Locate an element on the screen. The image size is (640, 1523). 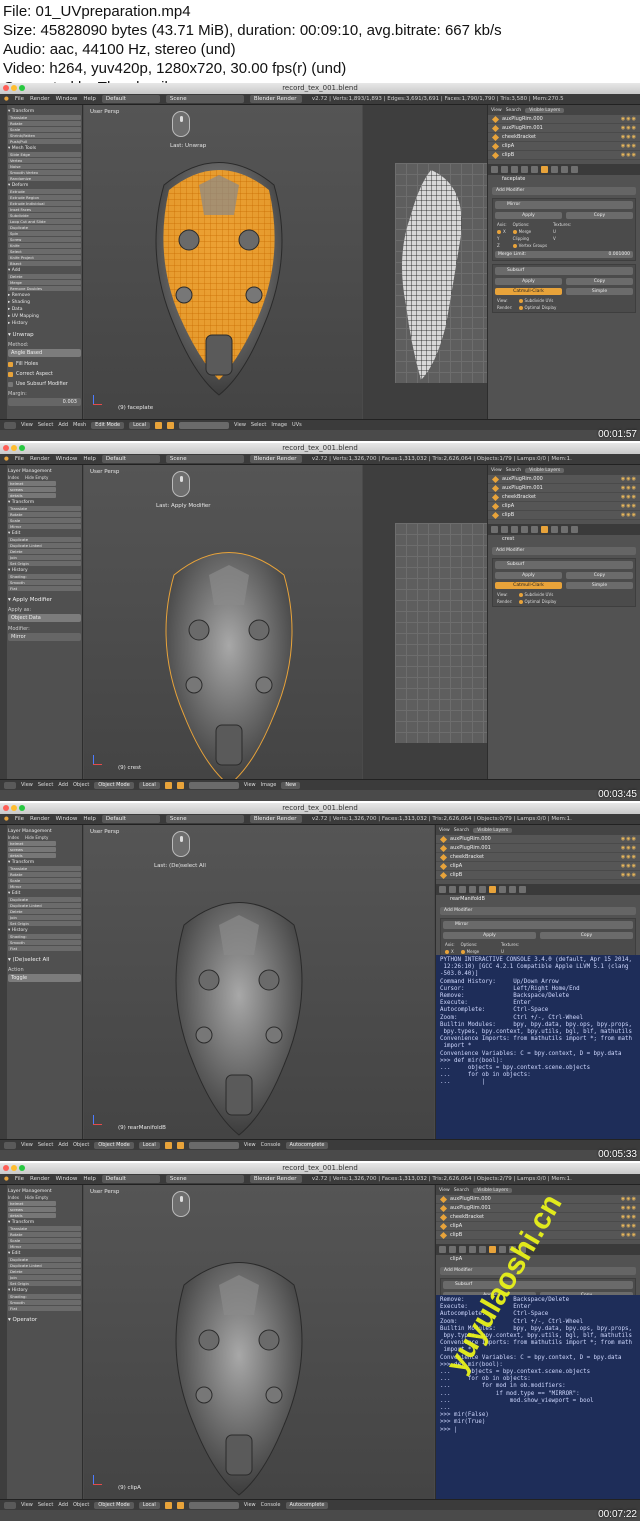
close-icon is located at coordinates (6, 448).